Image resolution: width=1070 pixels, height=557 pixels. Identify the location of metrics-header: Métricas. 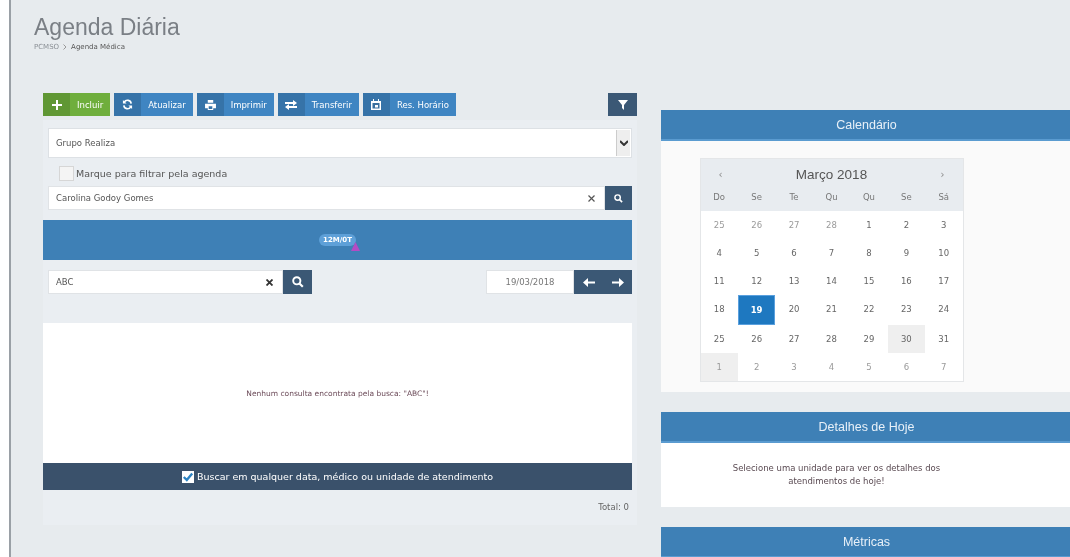
(865, 542).